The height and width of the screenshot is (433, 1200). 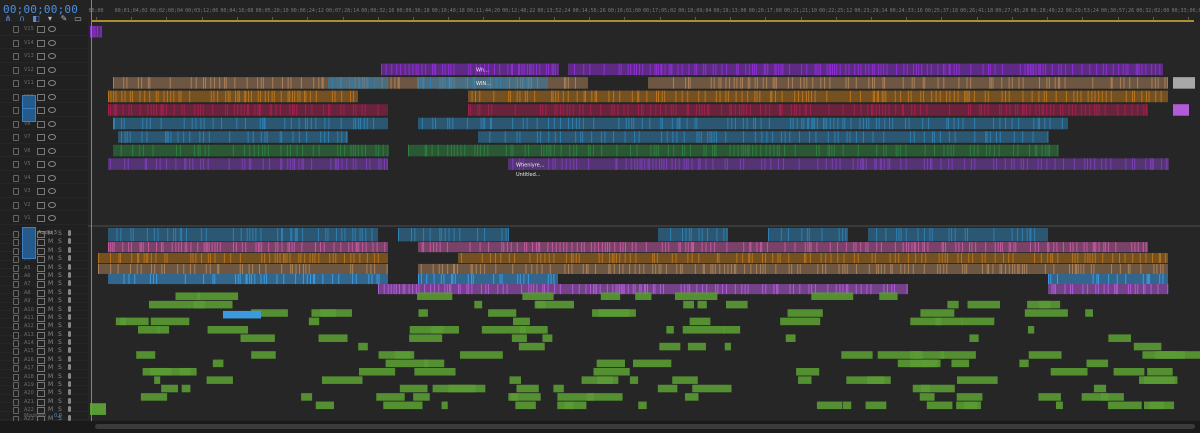 I want to click on lock-icon, so click(x=16, y=138).